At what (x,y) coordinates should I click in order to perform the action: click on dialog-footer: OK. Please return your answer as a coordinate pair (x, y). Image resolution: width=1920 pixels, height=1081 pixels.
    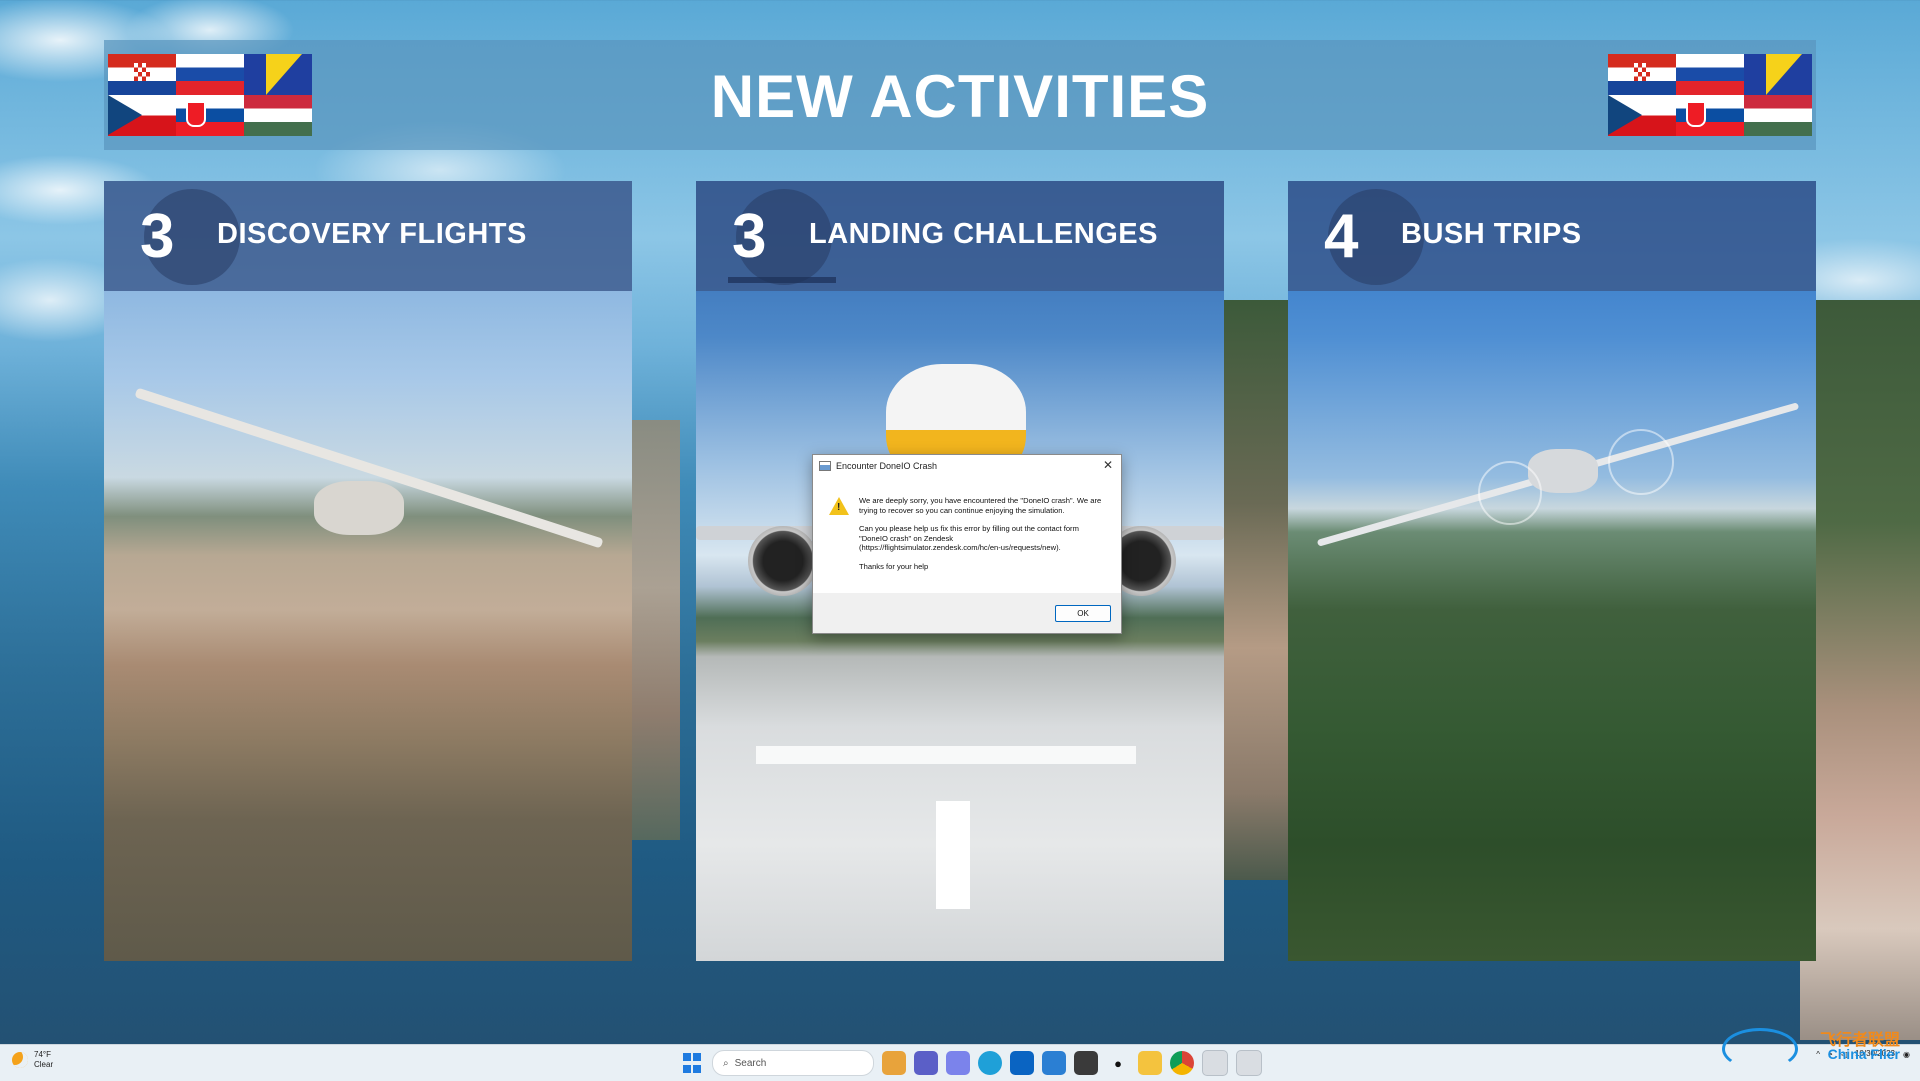
    Looking at the image, I should click on (967, 613).